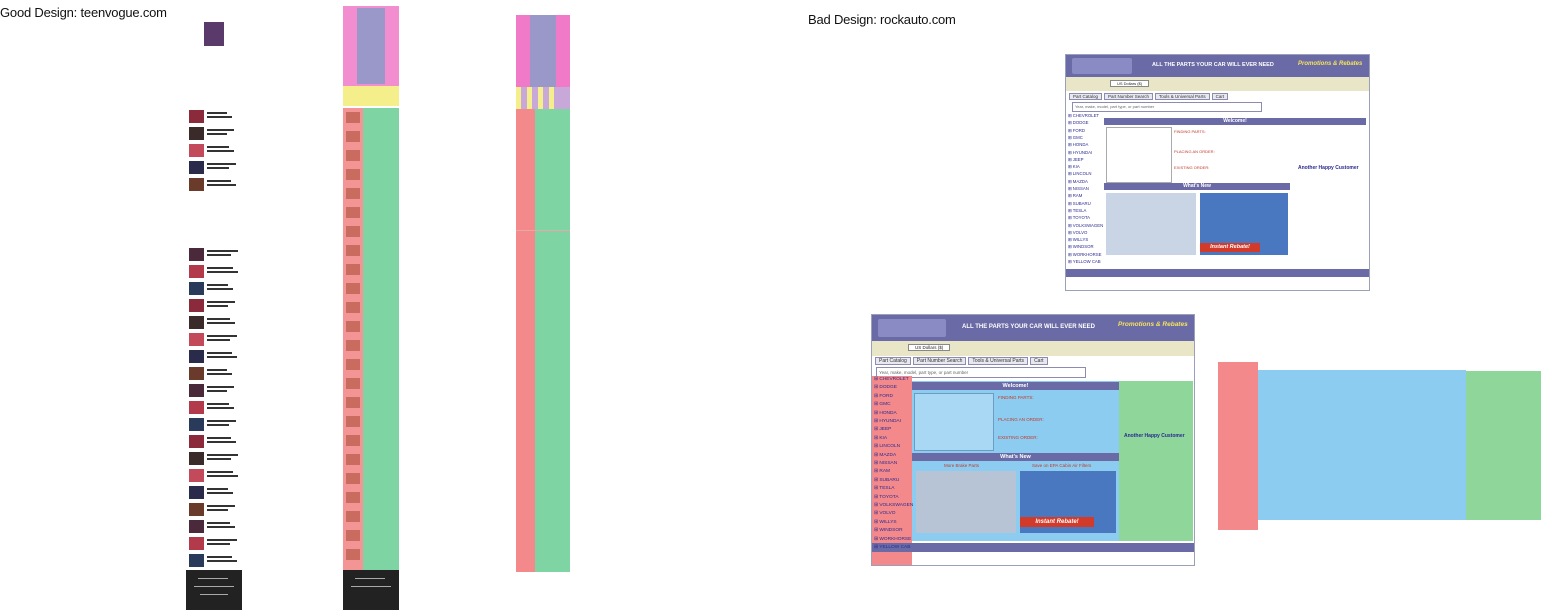 Image resolution: width=1541 pixels, height=610 pixels. What do you see at coordinates (1075, 196) in the screenshot?
I see `make-item: ⊞ RAM` at bounding box center [1075, 196].